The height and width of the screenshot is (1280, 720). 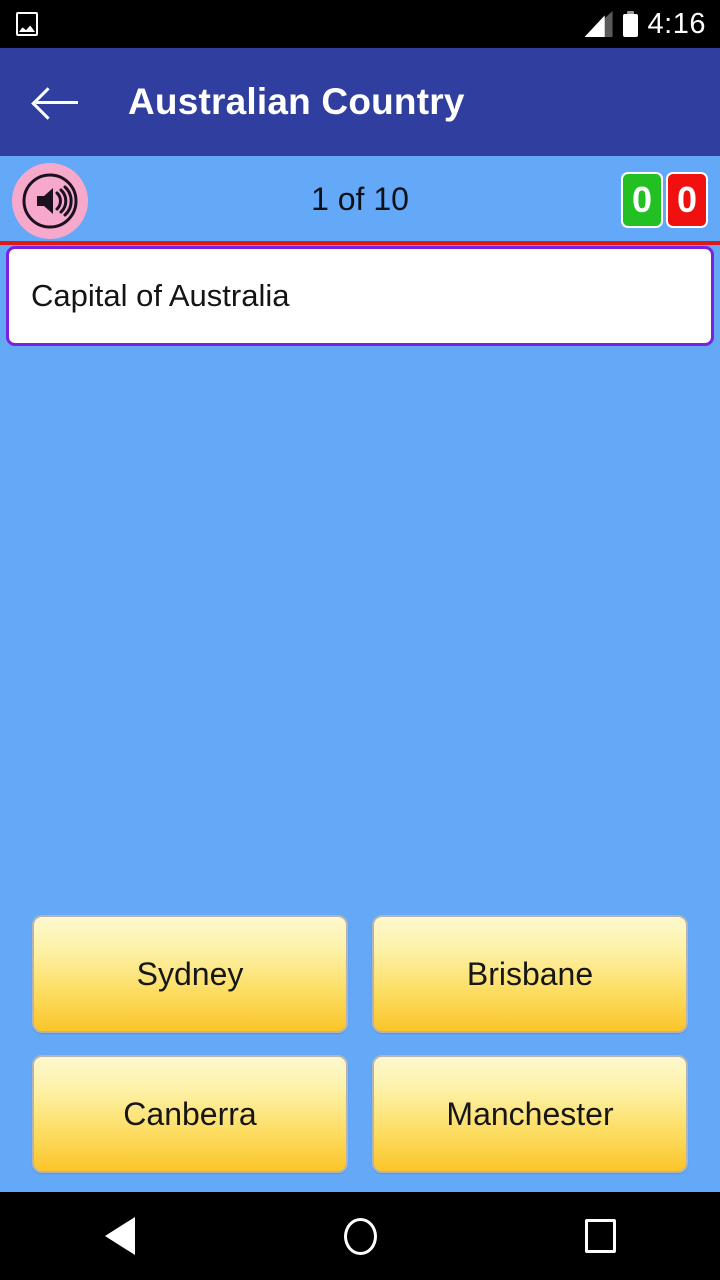 What do you see at coordinates (190, 974) in the screenshot?
I see `answer-option-1: Sydney` at bounding box center [190, 974].